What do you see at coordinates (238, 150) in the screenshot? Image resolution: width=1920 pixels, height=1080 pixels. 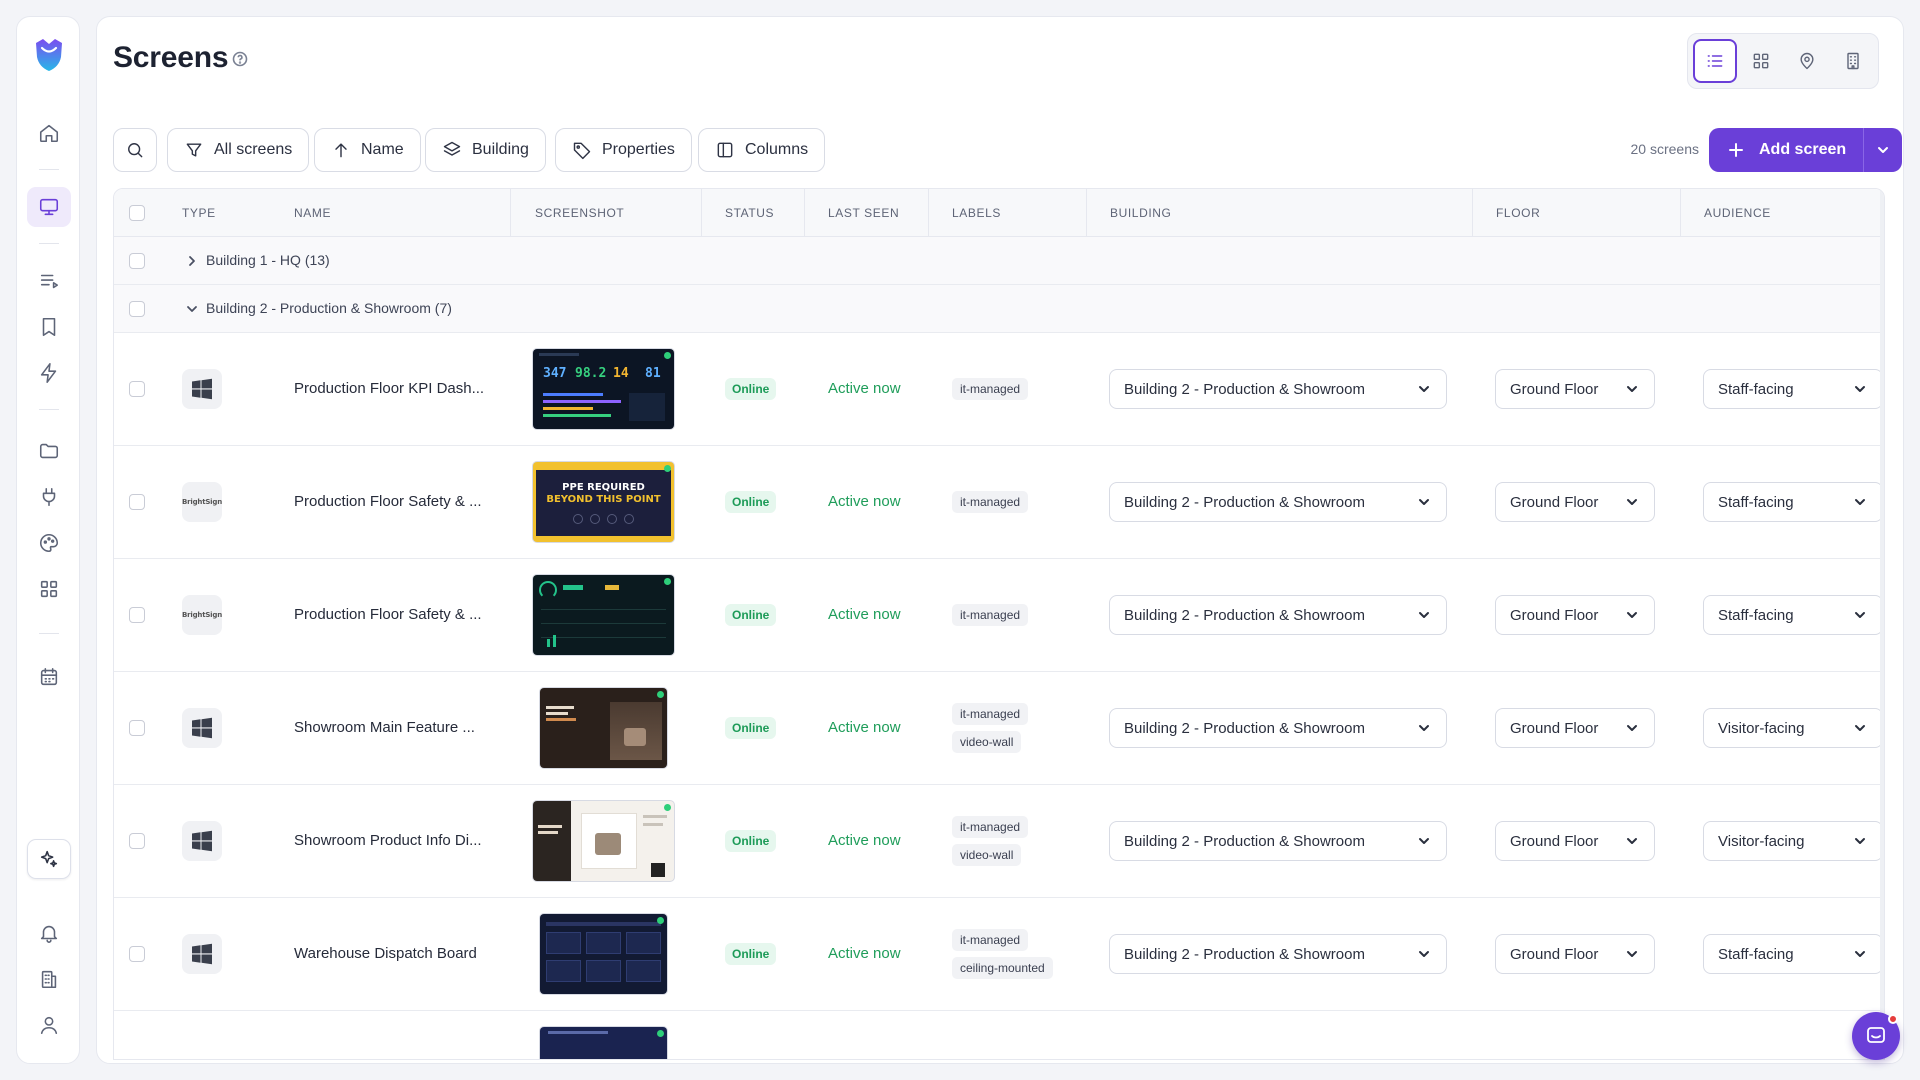 I see `filter-all-screens-button: All screens` at bounding box center [238, 150].